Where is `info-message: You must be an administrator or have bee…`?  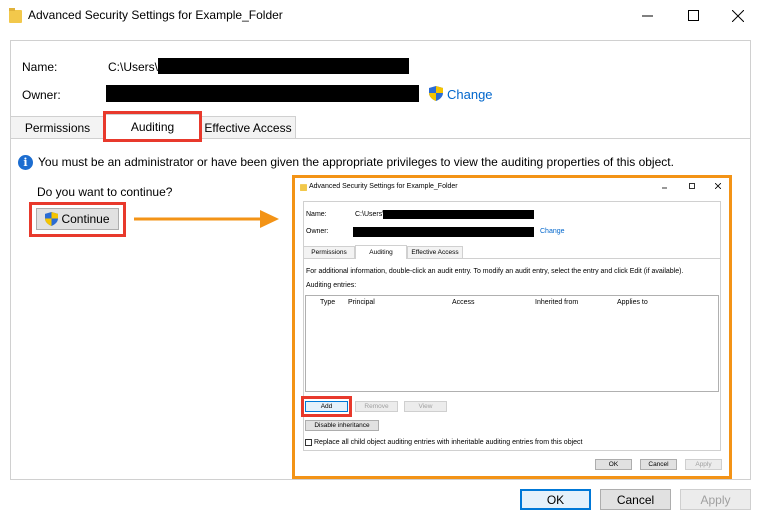 info-message: You must be an administrator or have bee… is located at coordinates (356, 162).